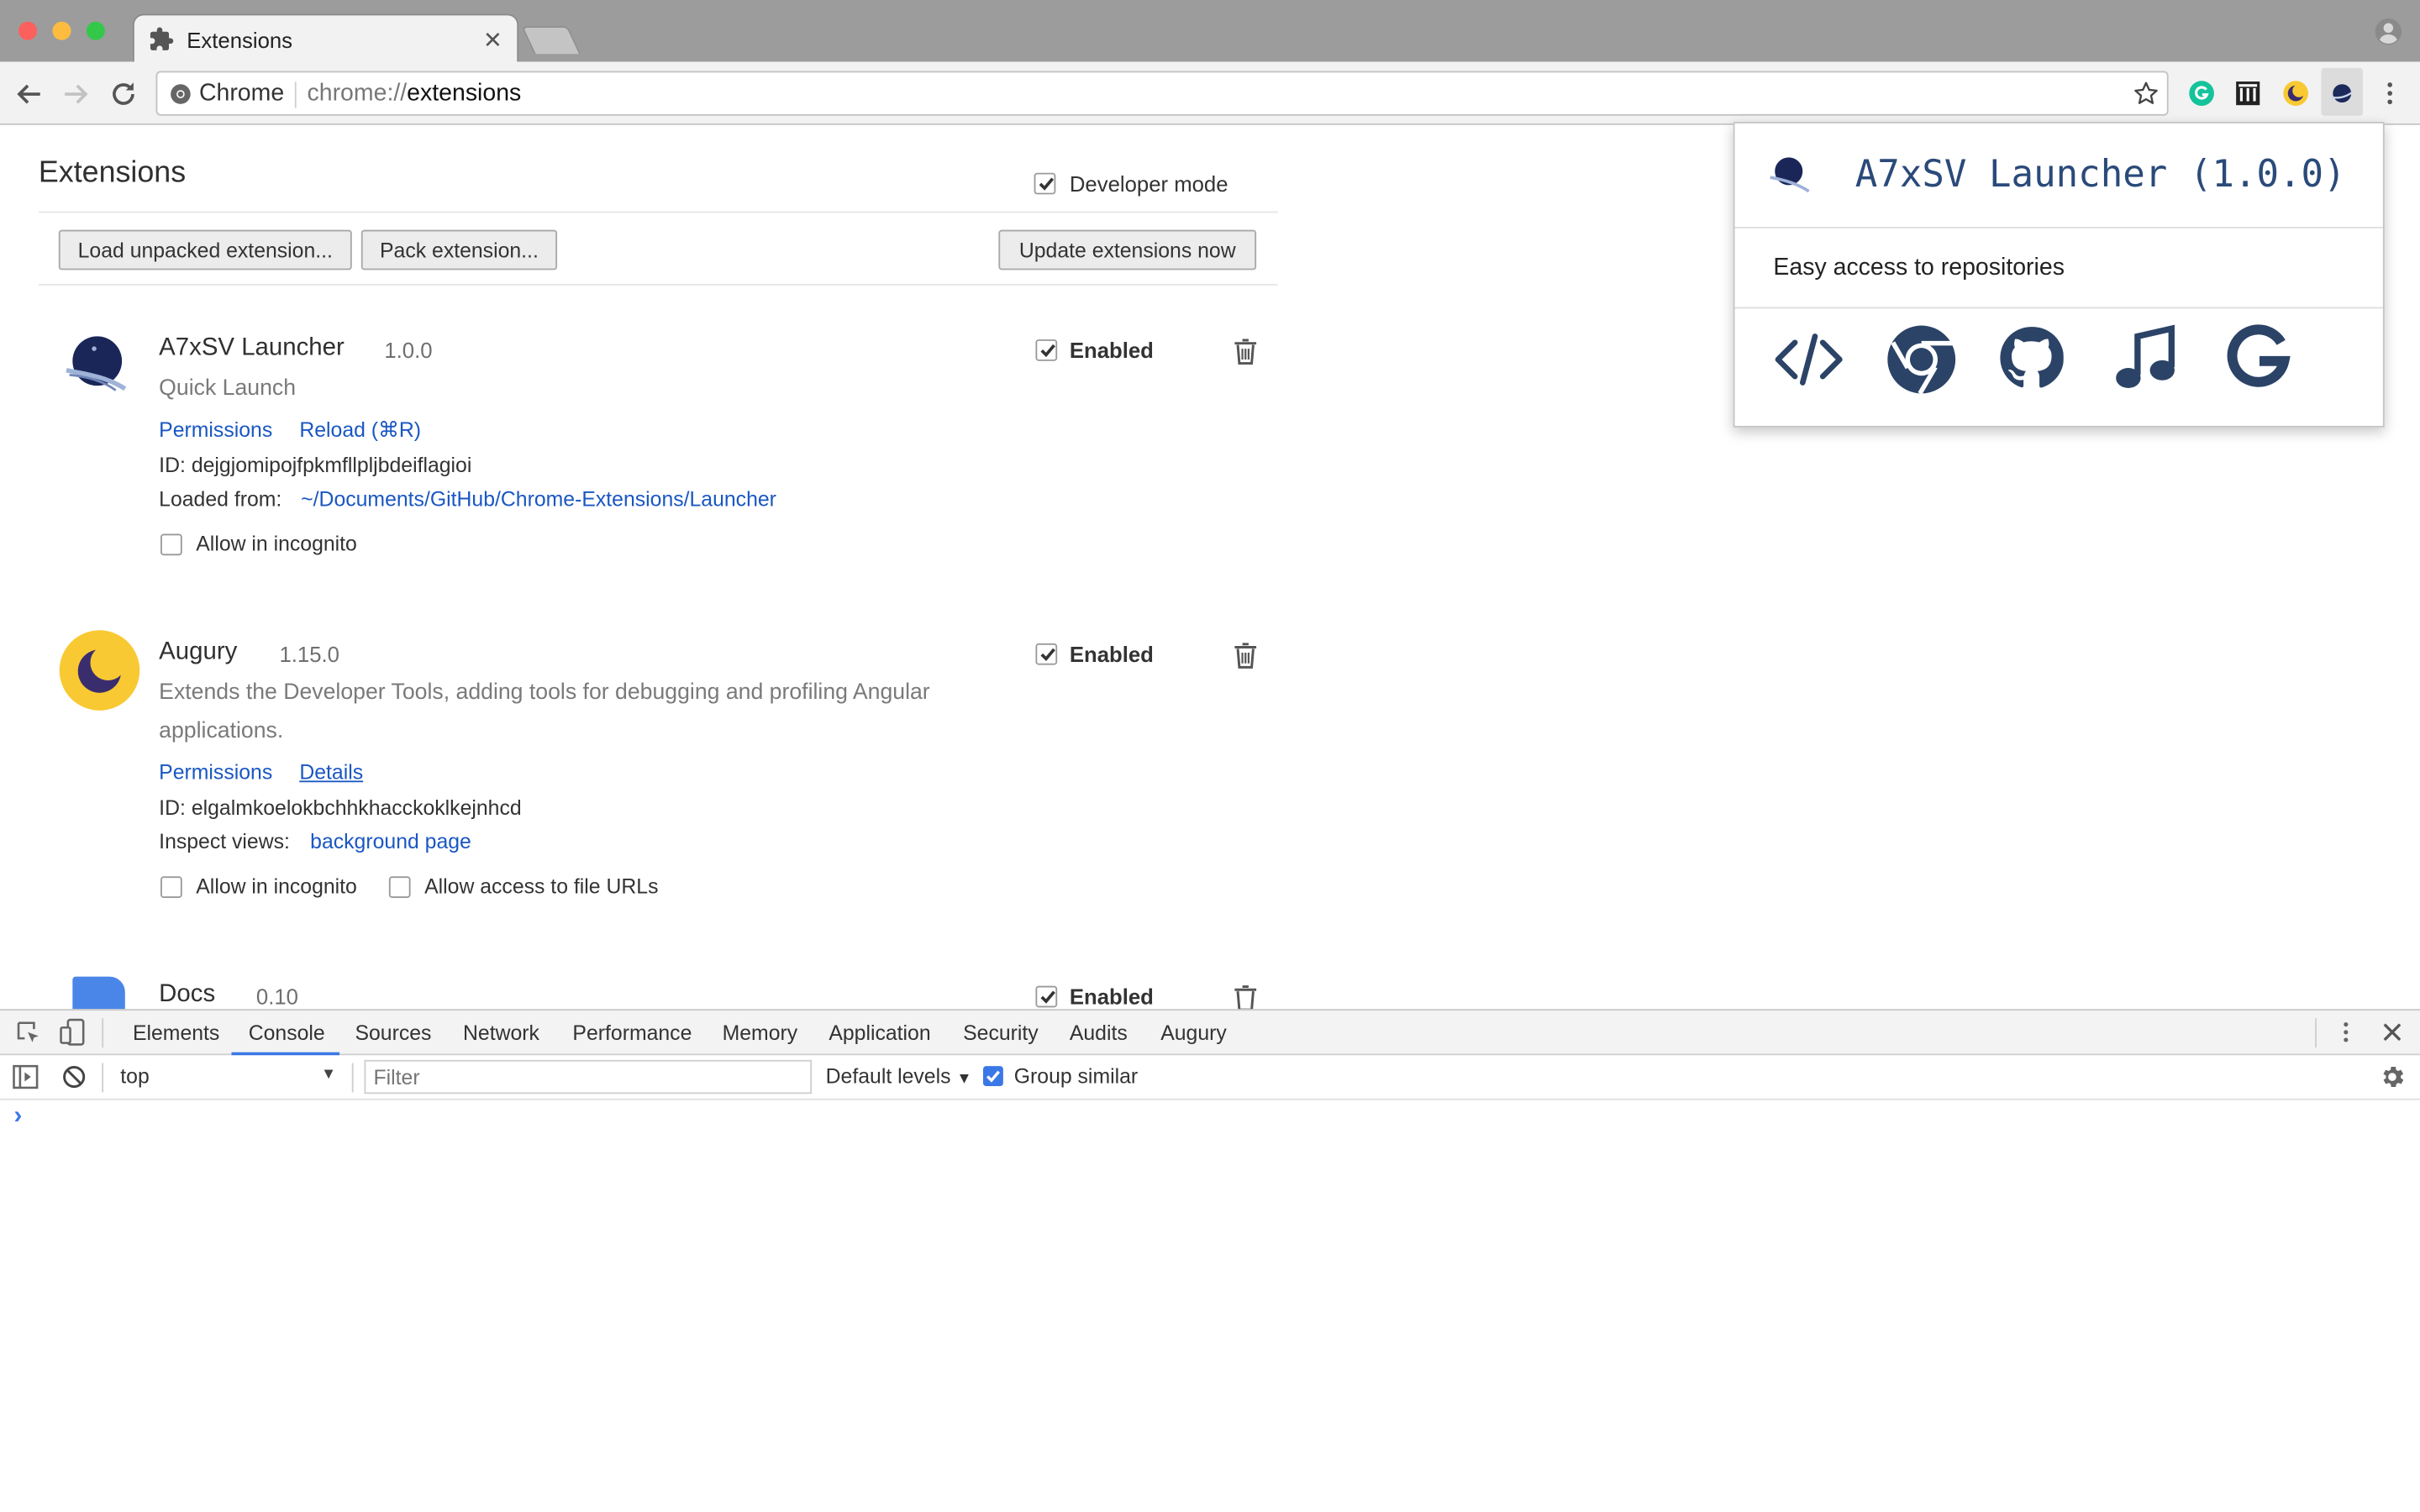 The image size is (2420, 1512). I want to click on extension-id: elgalmkoelokbchhkhacckoklkejnhcd, so click(356, 807).